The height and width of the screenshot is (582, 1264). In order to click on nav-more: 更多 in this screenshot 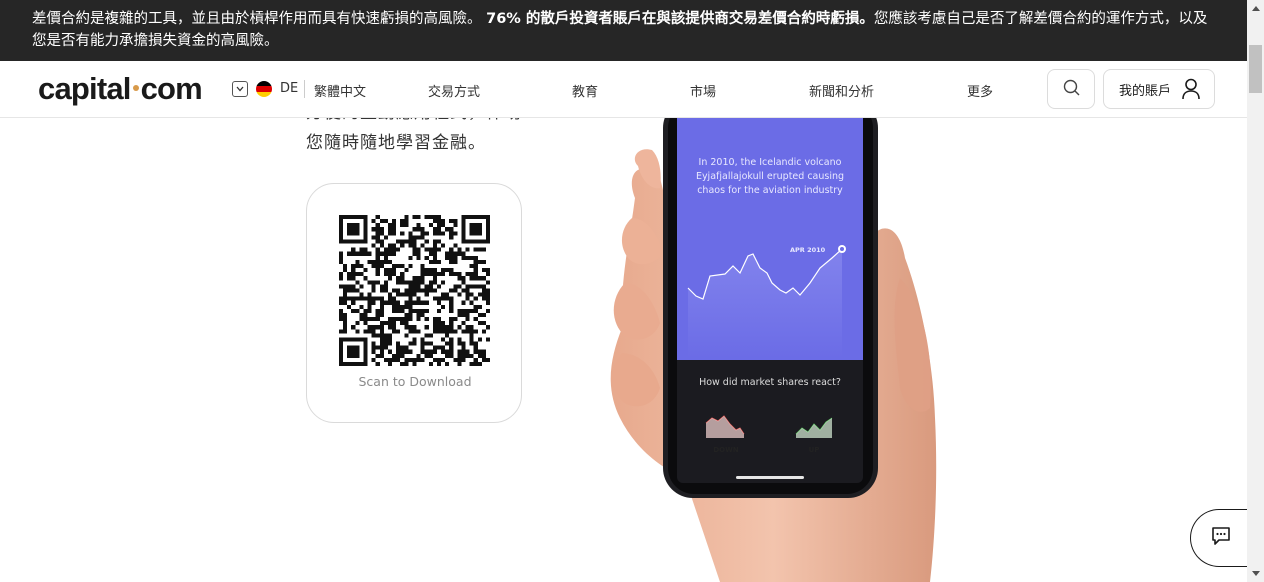, I will do `click(980, 90)`.